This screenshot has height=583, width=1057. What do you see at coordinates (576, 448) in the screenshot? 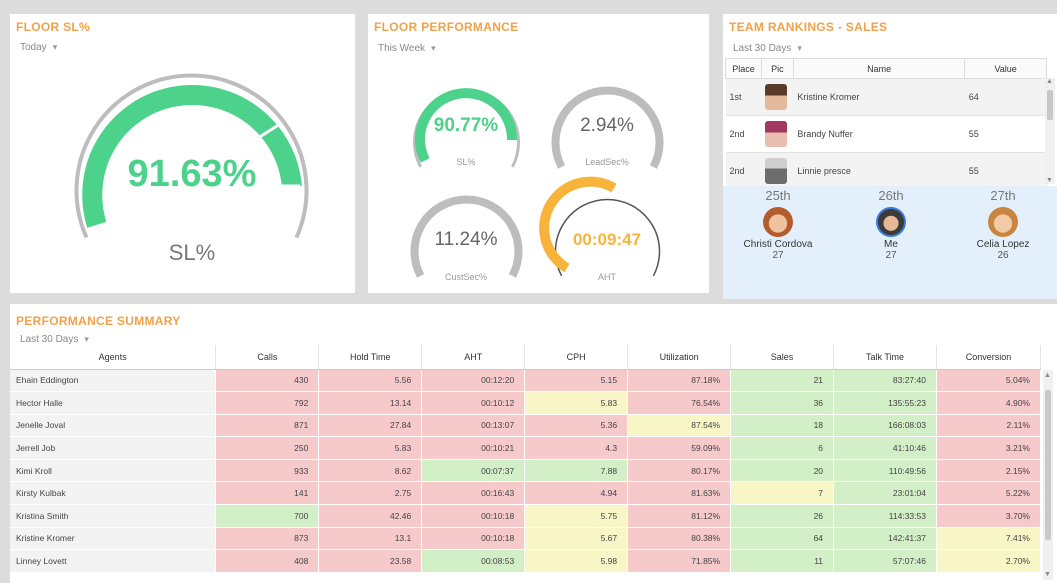
I see `summary-cell: 4.3` at bounding box center [576, 448].